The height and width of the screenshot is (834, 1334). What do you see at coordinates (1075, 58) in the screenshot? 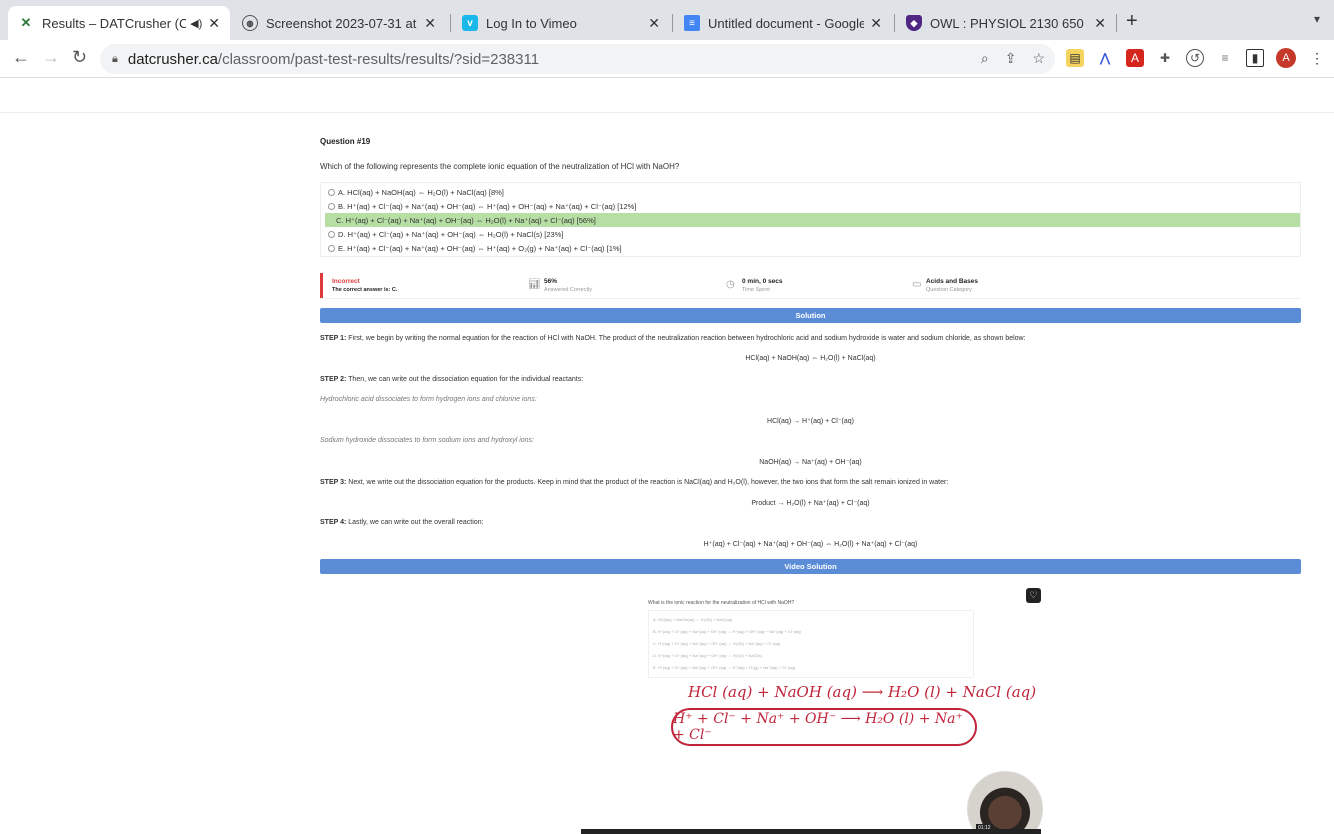
I see `calculator-extension-icon: ▤` at bounding box center [1075, 58].